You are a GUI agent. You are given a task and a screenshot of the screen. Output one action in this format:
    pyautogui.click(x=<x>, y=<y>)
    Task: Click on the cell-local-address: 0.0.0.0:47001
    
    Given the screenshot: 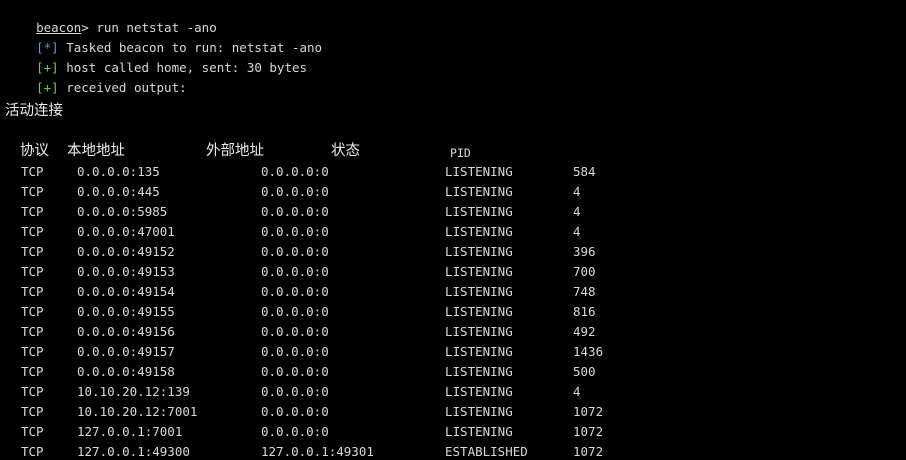 What is the action you would take?
    pyautogui.click(x=126, y=231)
    